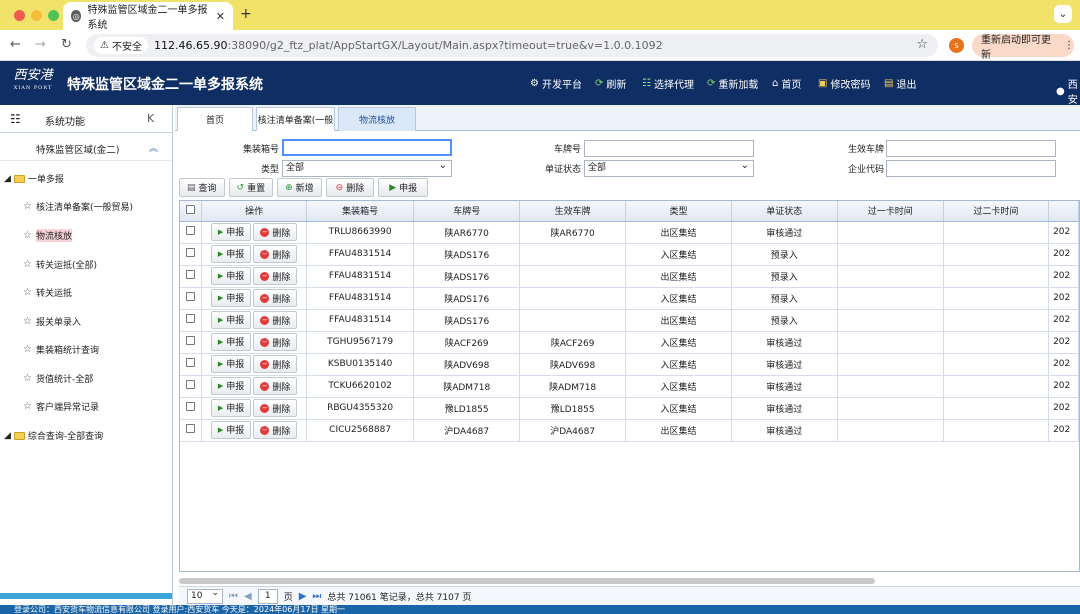 The height and width of the screenshot is (614, 1080). What do you see at coordinates (58, 378) in the screenshot?
I see `sidebar-item-value-stats: ☆ 货值统计-全部` at bounding box center [58, 378].